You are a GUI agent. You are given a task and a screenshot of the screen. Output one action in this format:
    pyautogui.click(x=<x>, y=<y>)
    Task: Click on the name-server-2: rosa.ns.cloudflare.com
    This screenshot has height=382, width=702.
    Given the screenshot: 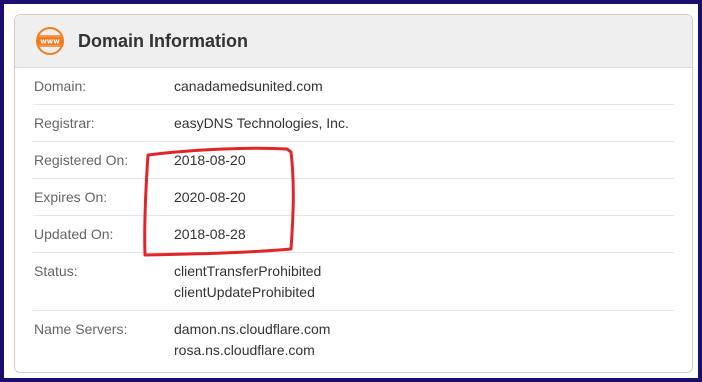 What is the action you would take?
    pyautogui.click(x=244, y=350)
    